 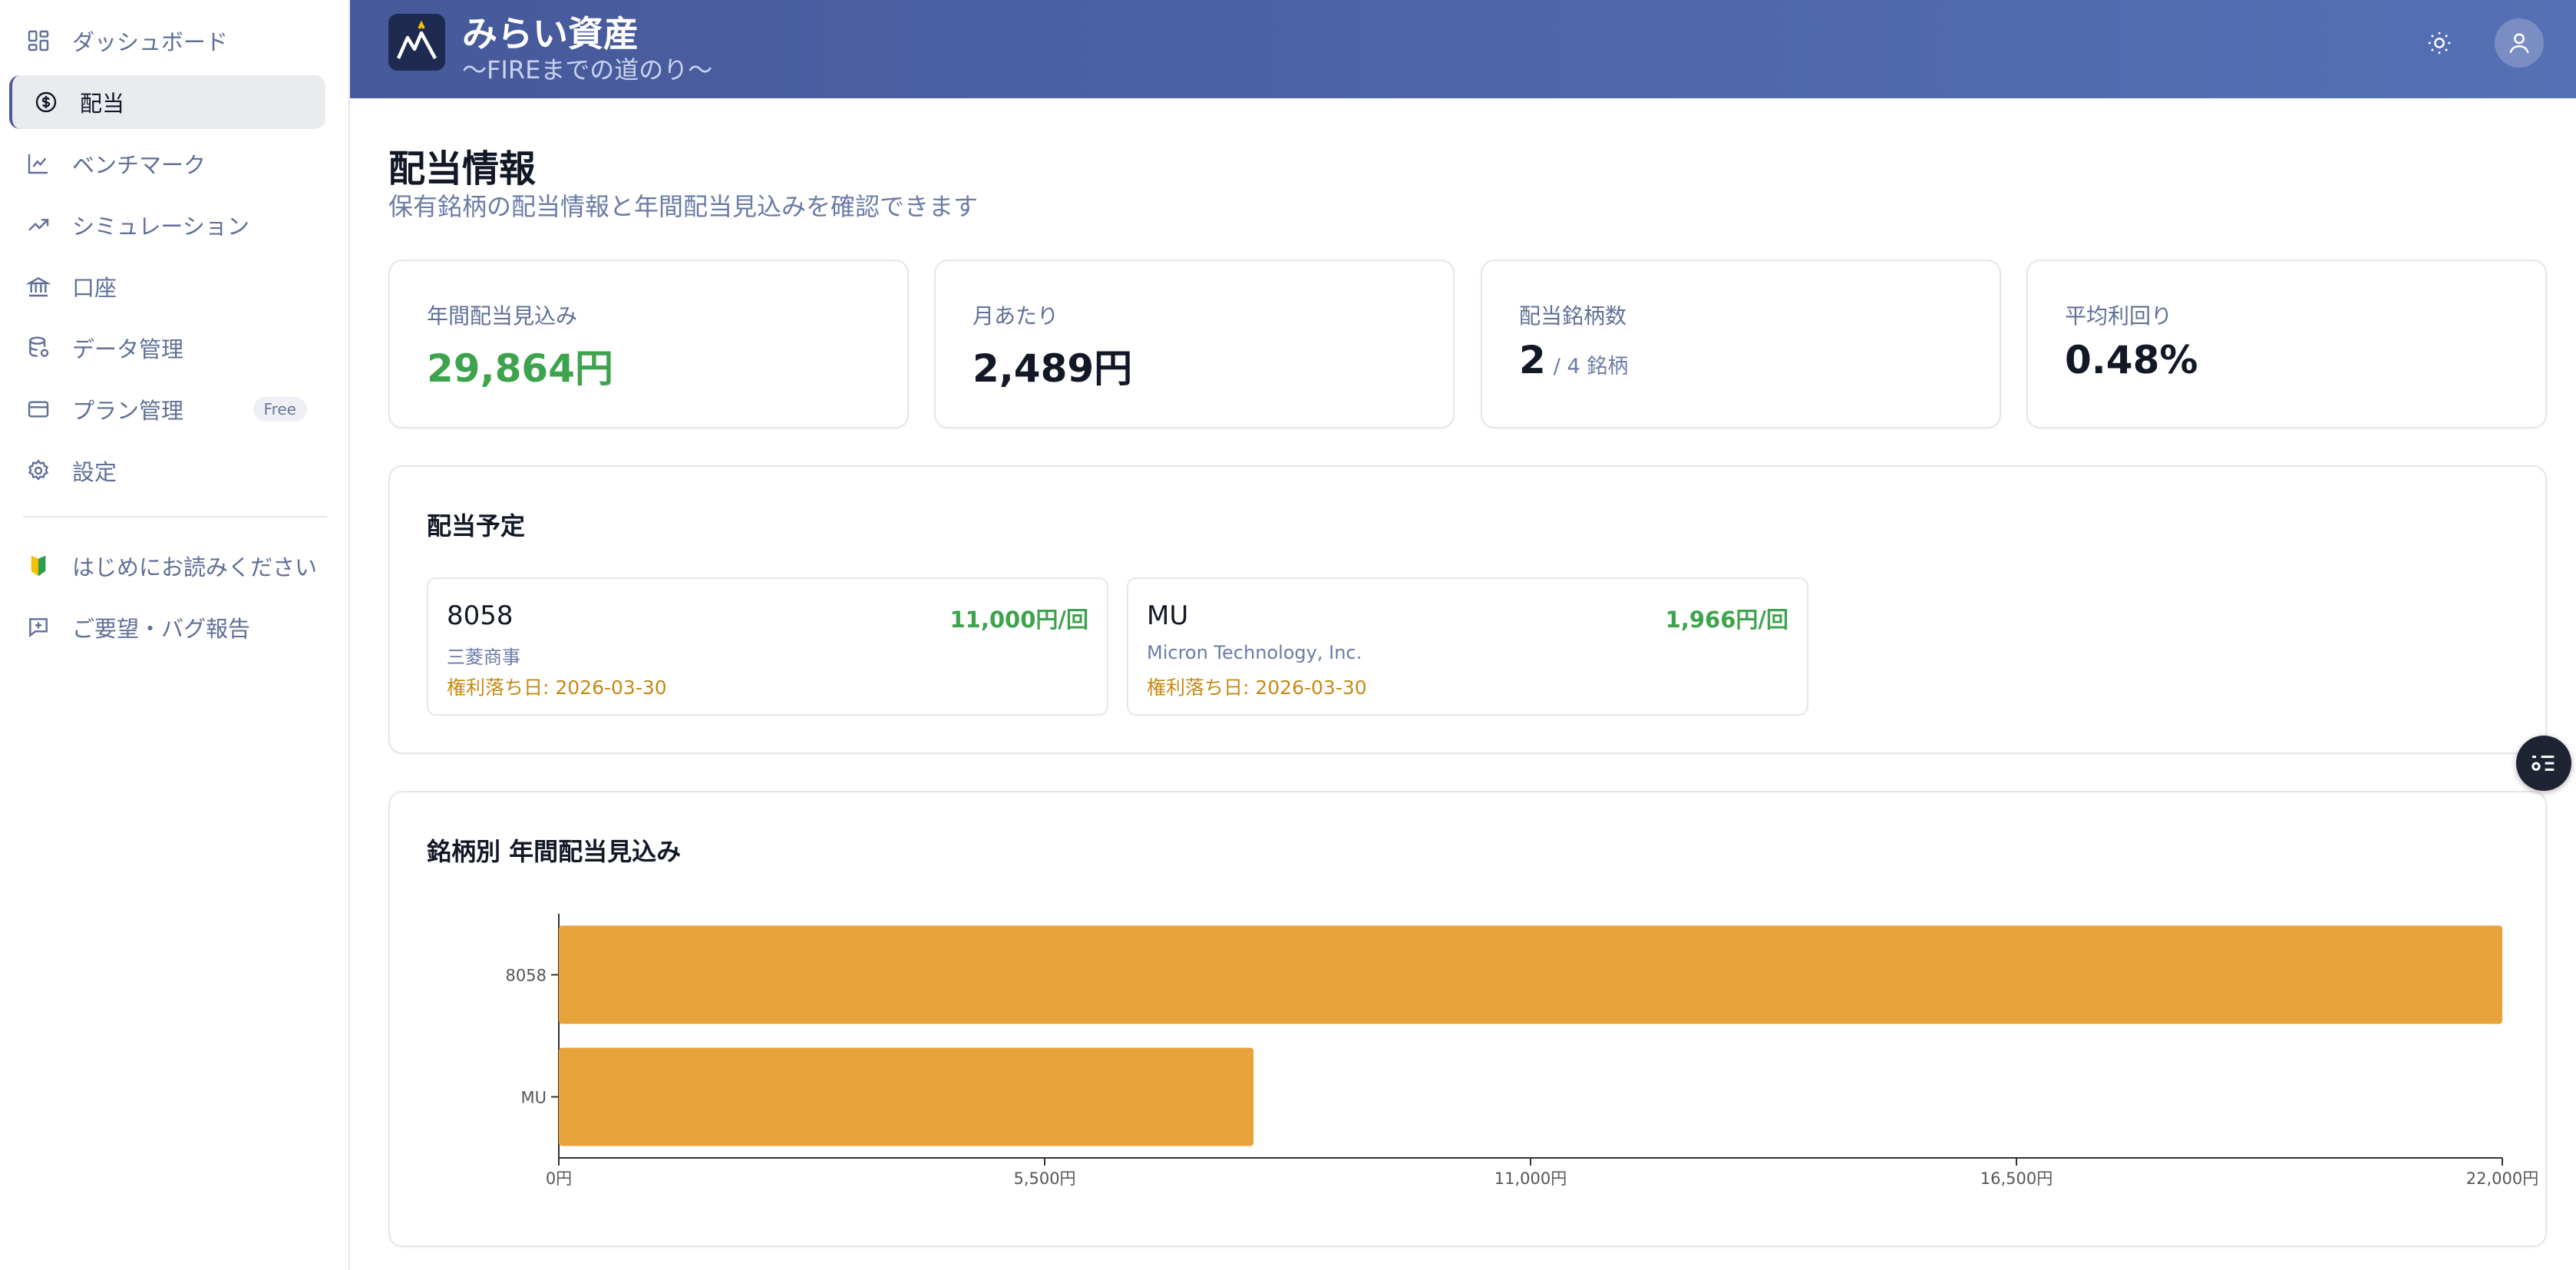 I want to click on stat-label: 年間配当見込み, so click(x=502, y=316).